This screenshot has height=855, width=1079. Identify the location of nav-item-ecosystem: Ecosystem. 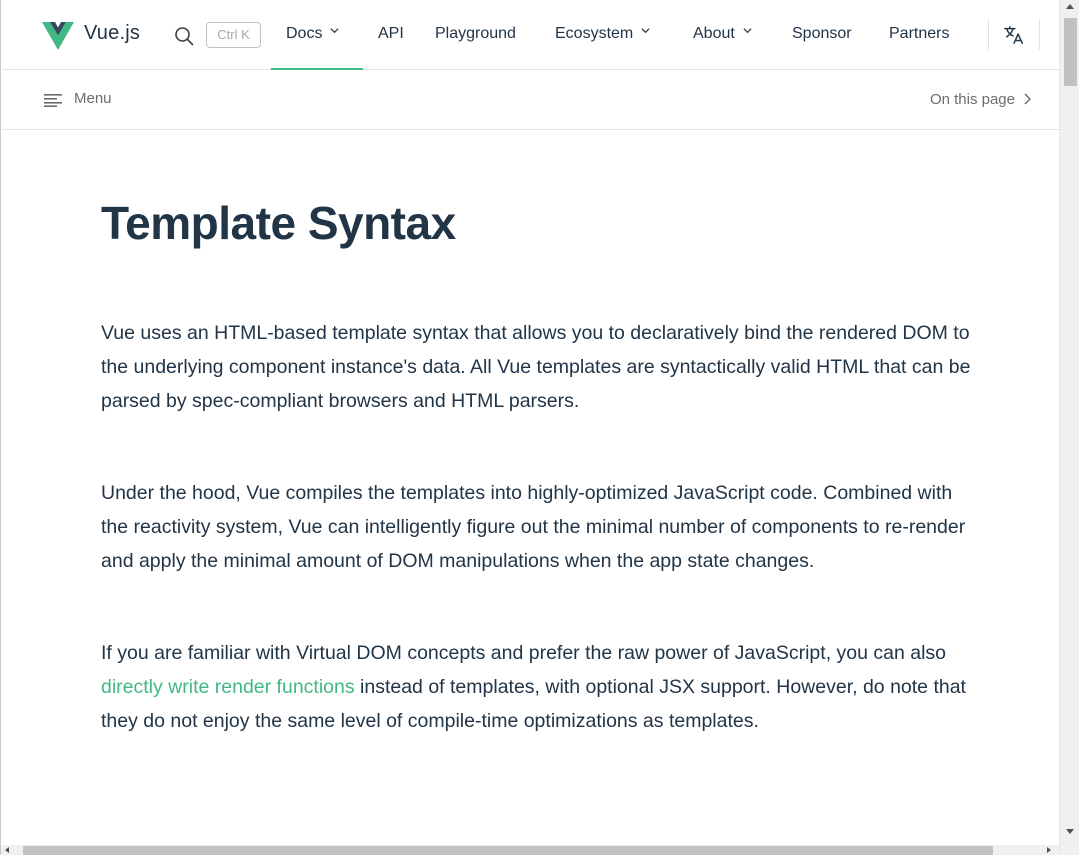
(602, 34).